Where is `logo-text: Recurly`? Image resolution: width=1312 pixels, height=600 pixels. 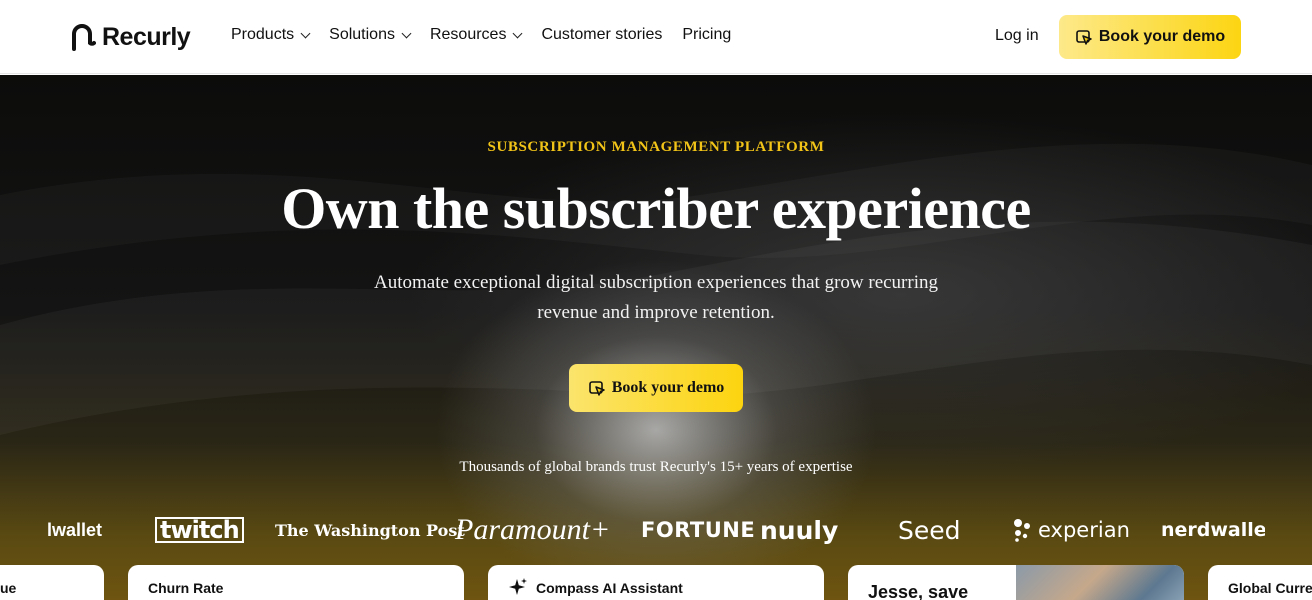 logo-text: Recurly is located at coordinates (146, 36).